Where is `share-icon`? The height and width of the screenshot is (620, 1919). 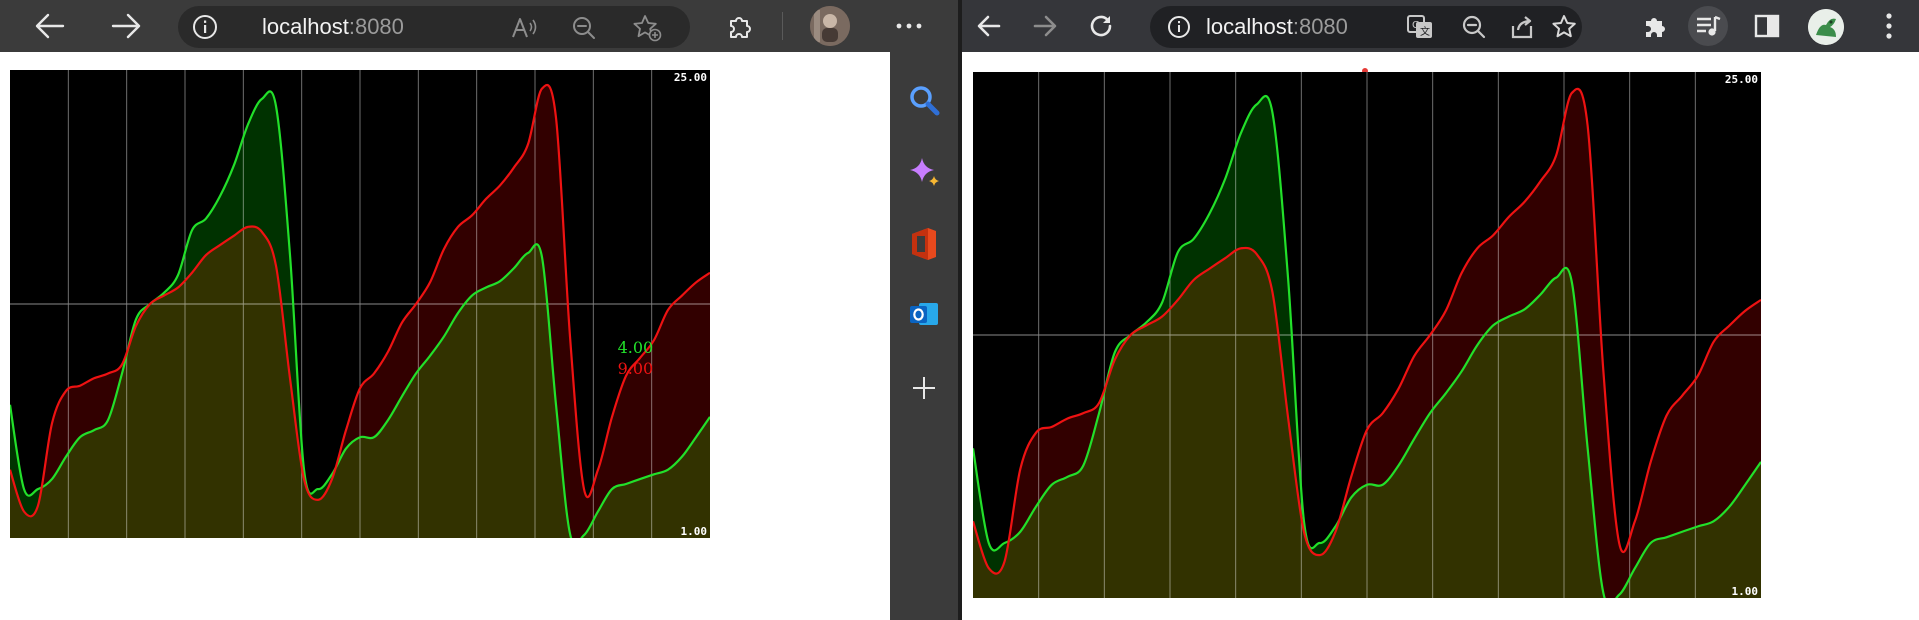 share-icon is located at coordinates (1522, 27).